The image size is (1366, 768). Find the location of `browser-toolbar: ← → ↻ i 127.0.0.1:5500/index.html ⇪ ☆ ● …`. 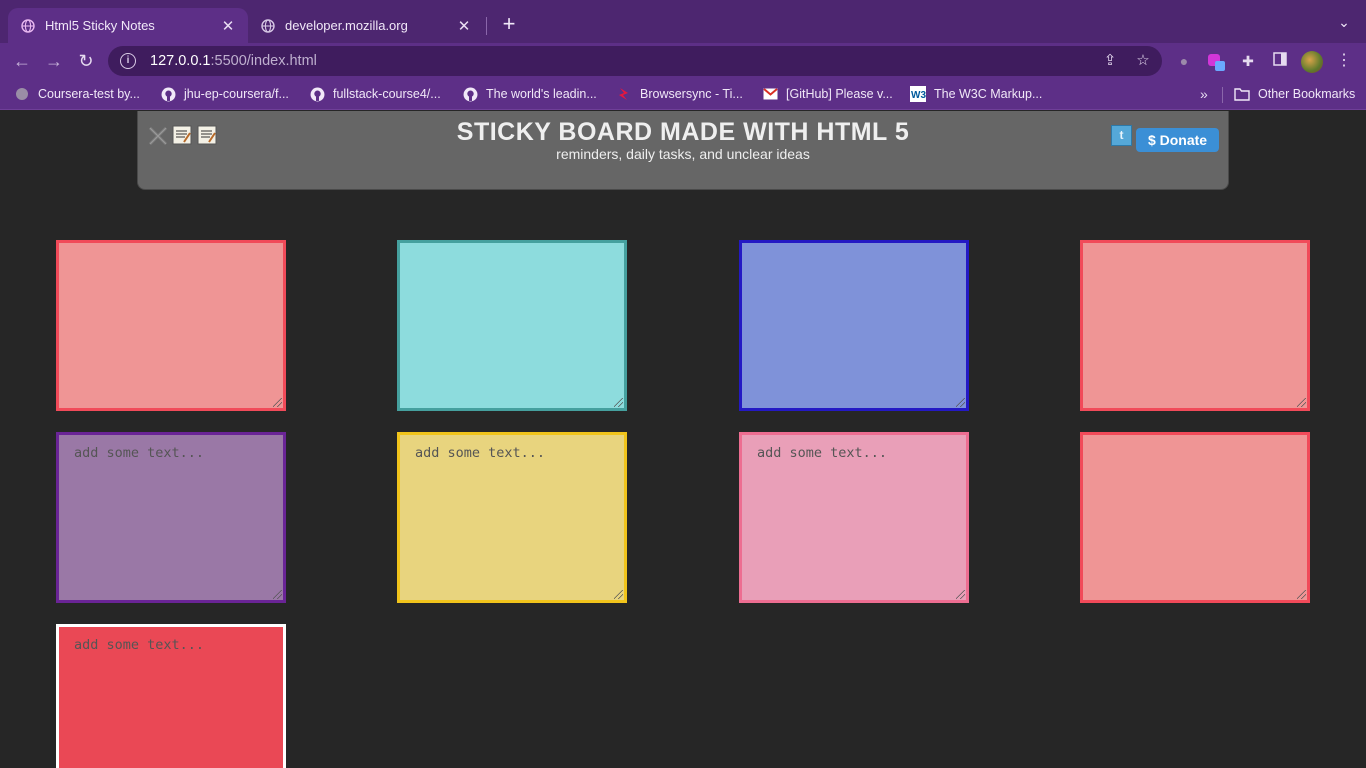

browser-toolbar: ← → ↻ i 127.0.0.1:5500/index.html ⇪ ☆ ● … is located at coordinates (683, 61).